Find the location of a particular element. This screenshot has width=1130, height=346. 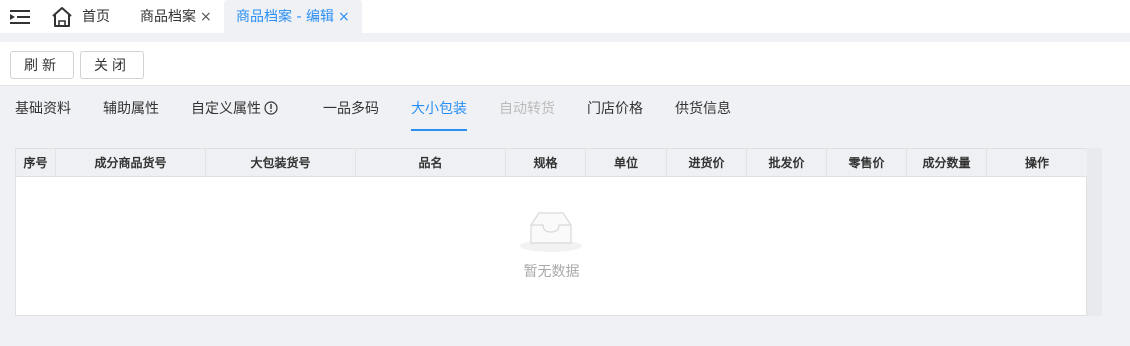

tab-label: 首页 is located at coordinates (96, 17).